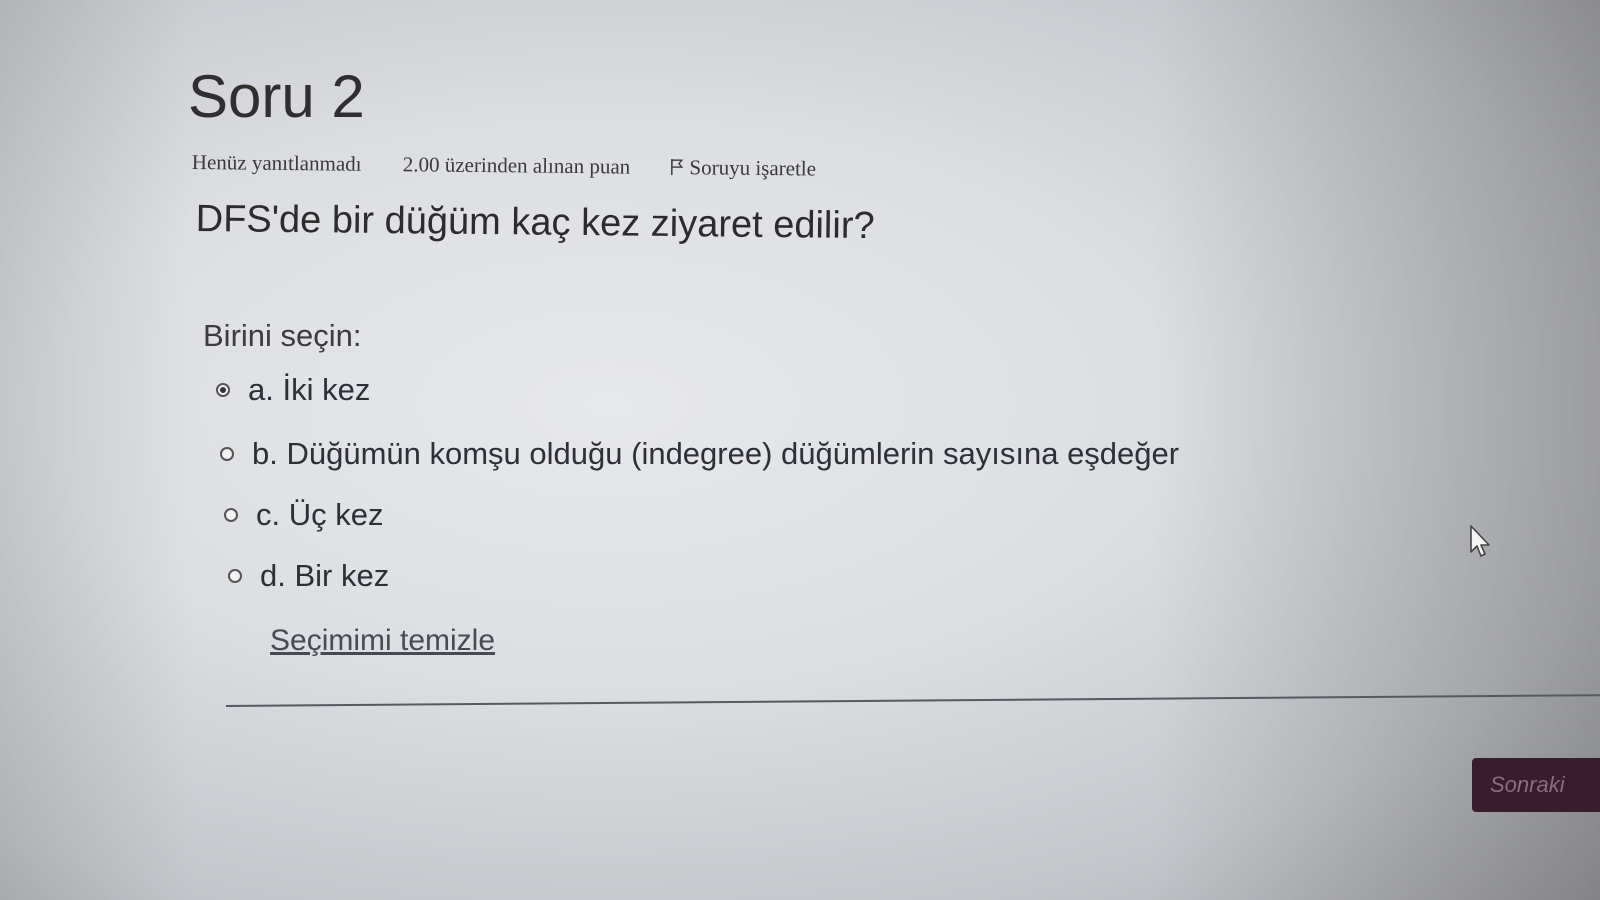  What do you see at coordinates (516, 165) in the screenshot?
I see `question-grade: 2.00 üzerinden alınan puan` at bounding box center [516, 165].